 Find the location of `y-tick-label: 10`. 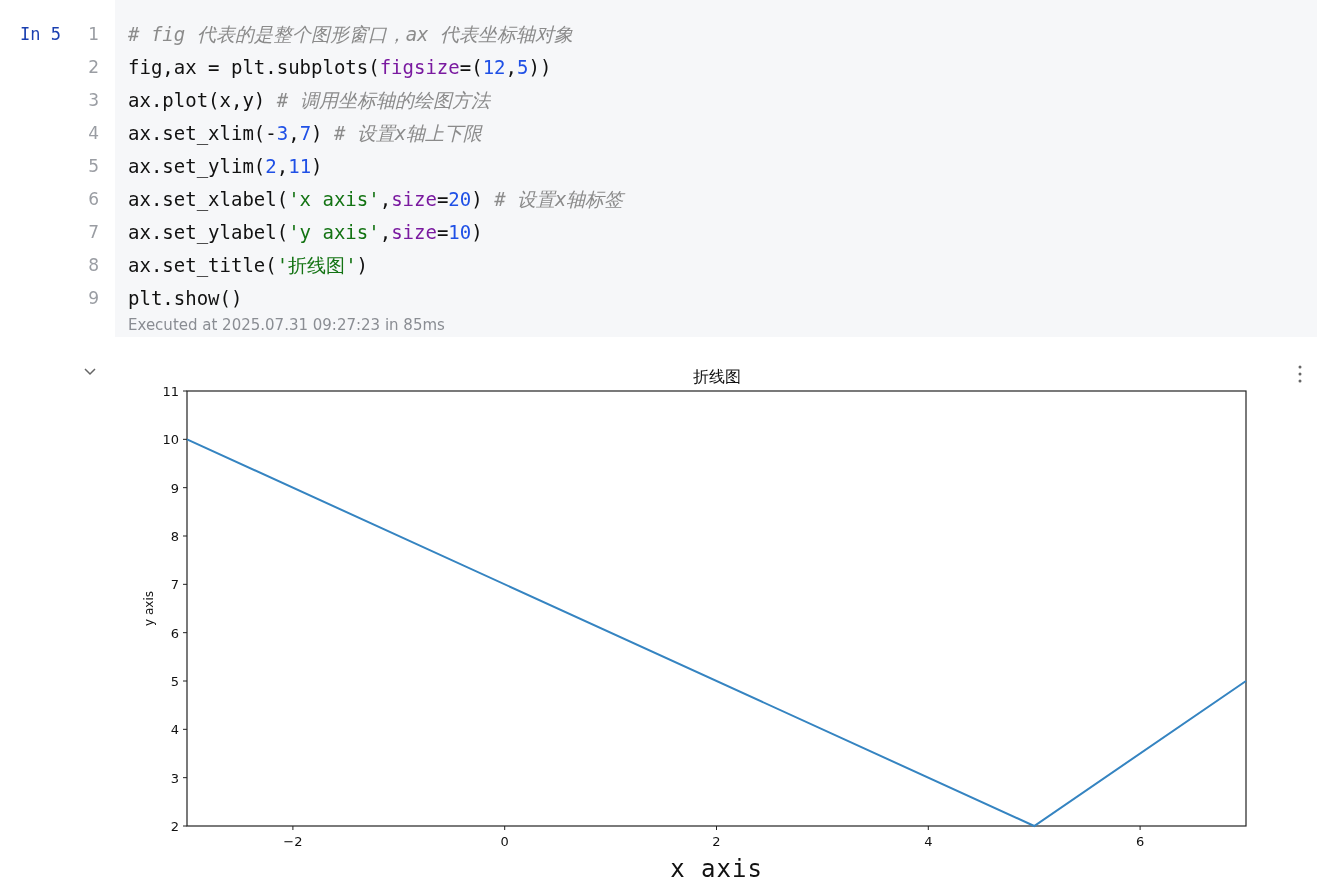

y-tick-label: 10 is located at coordinates (170, 440).